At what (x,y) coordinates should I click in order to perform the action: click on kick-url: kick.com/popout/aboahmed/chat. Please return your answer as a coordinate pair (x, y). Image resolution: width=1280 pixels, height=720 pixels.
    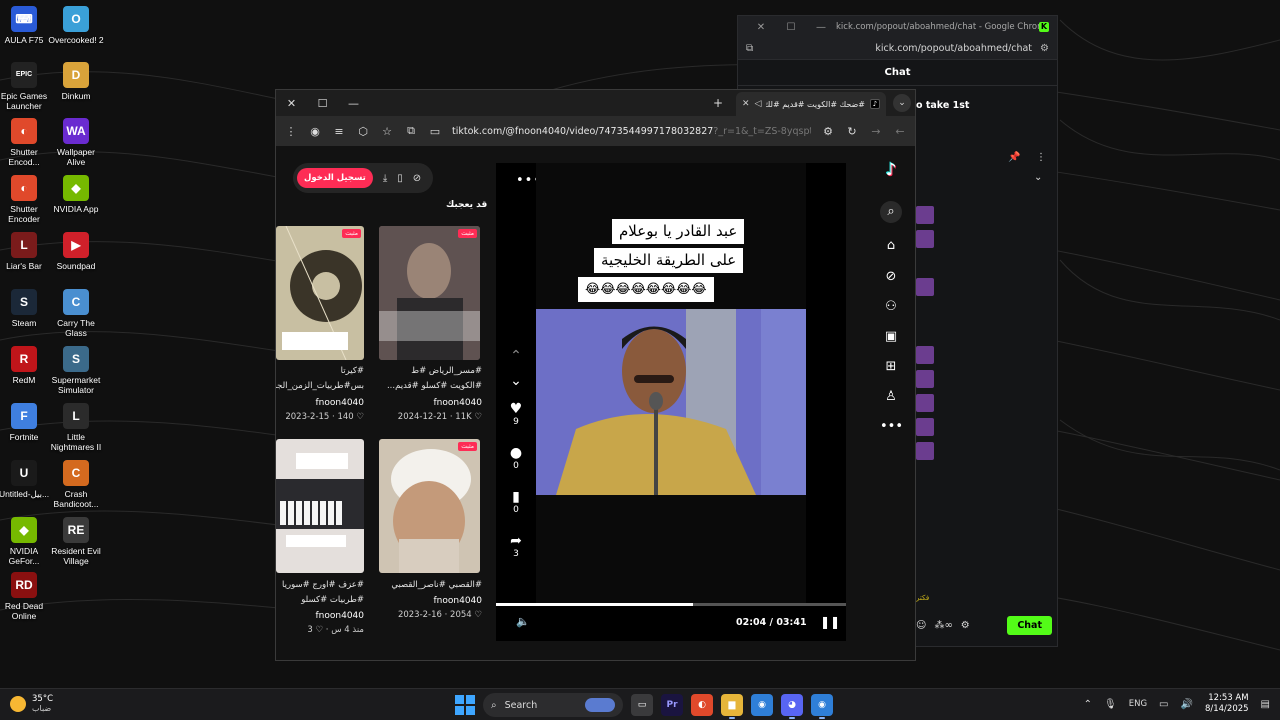
    Looking at the image, I should click on (896, 48).